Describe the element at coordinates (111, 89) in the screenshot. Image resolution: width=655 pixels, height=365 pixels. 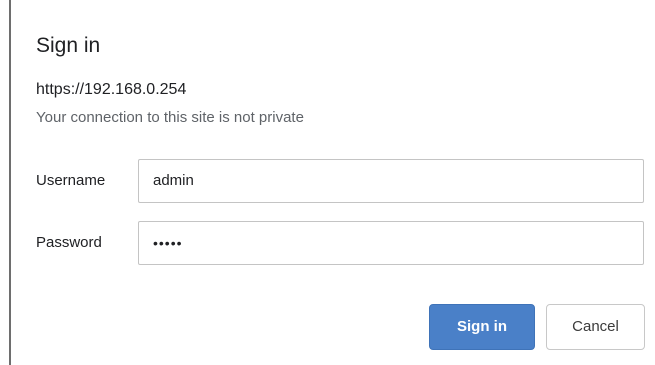
I see `site-url: https://192.168.0.254` at that location.